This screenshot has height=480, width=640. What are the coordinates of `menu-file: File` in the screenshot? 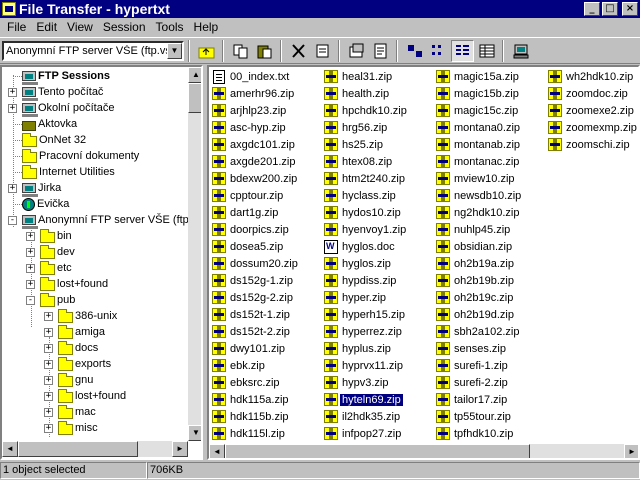 It's located at (16, 27).